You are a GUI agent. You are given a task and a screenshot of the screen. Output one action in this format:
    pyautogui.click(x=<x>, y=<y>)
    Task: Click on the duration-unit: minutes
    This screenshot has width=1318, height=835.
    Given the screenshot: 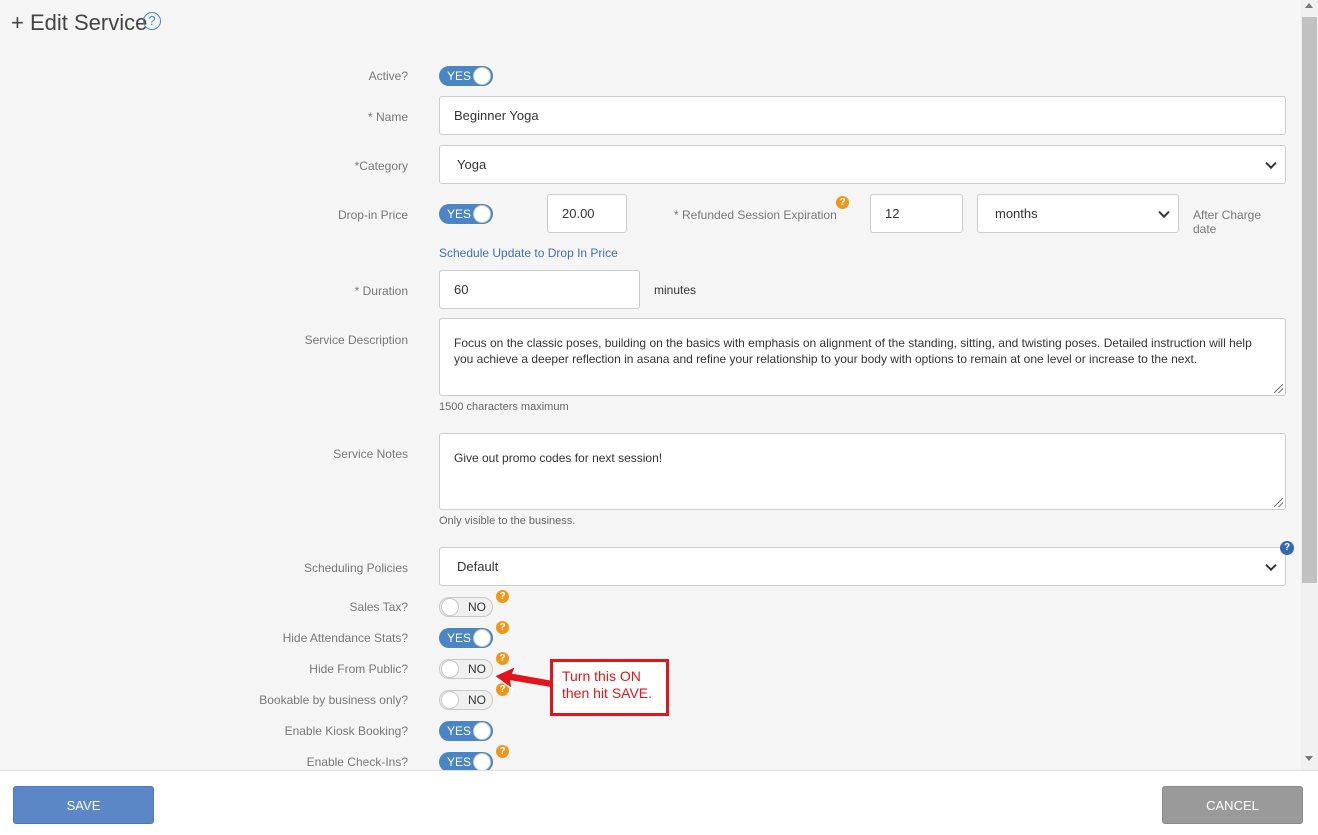 What is the action you would take?
    pyautogui.click(x=675, y=290)
    